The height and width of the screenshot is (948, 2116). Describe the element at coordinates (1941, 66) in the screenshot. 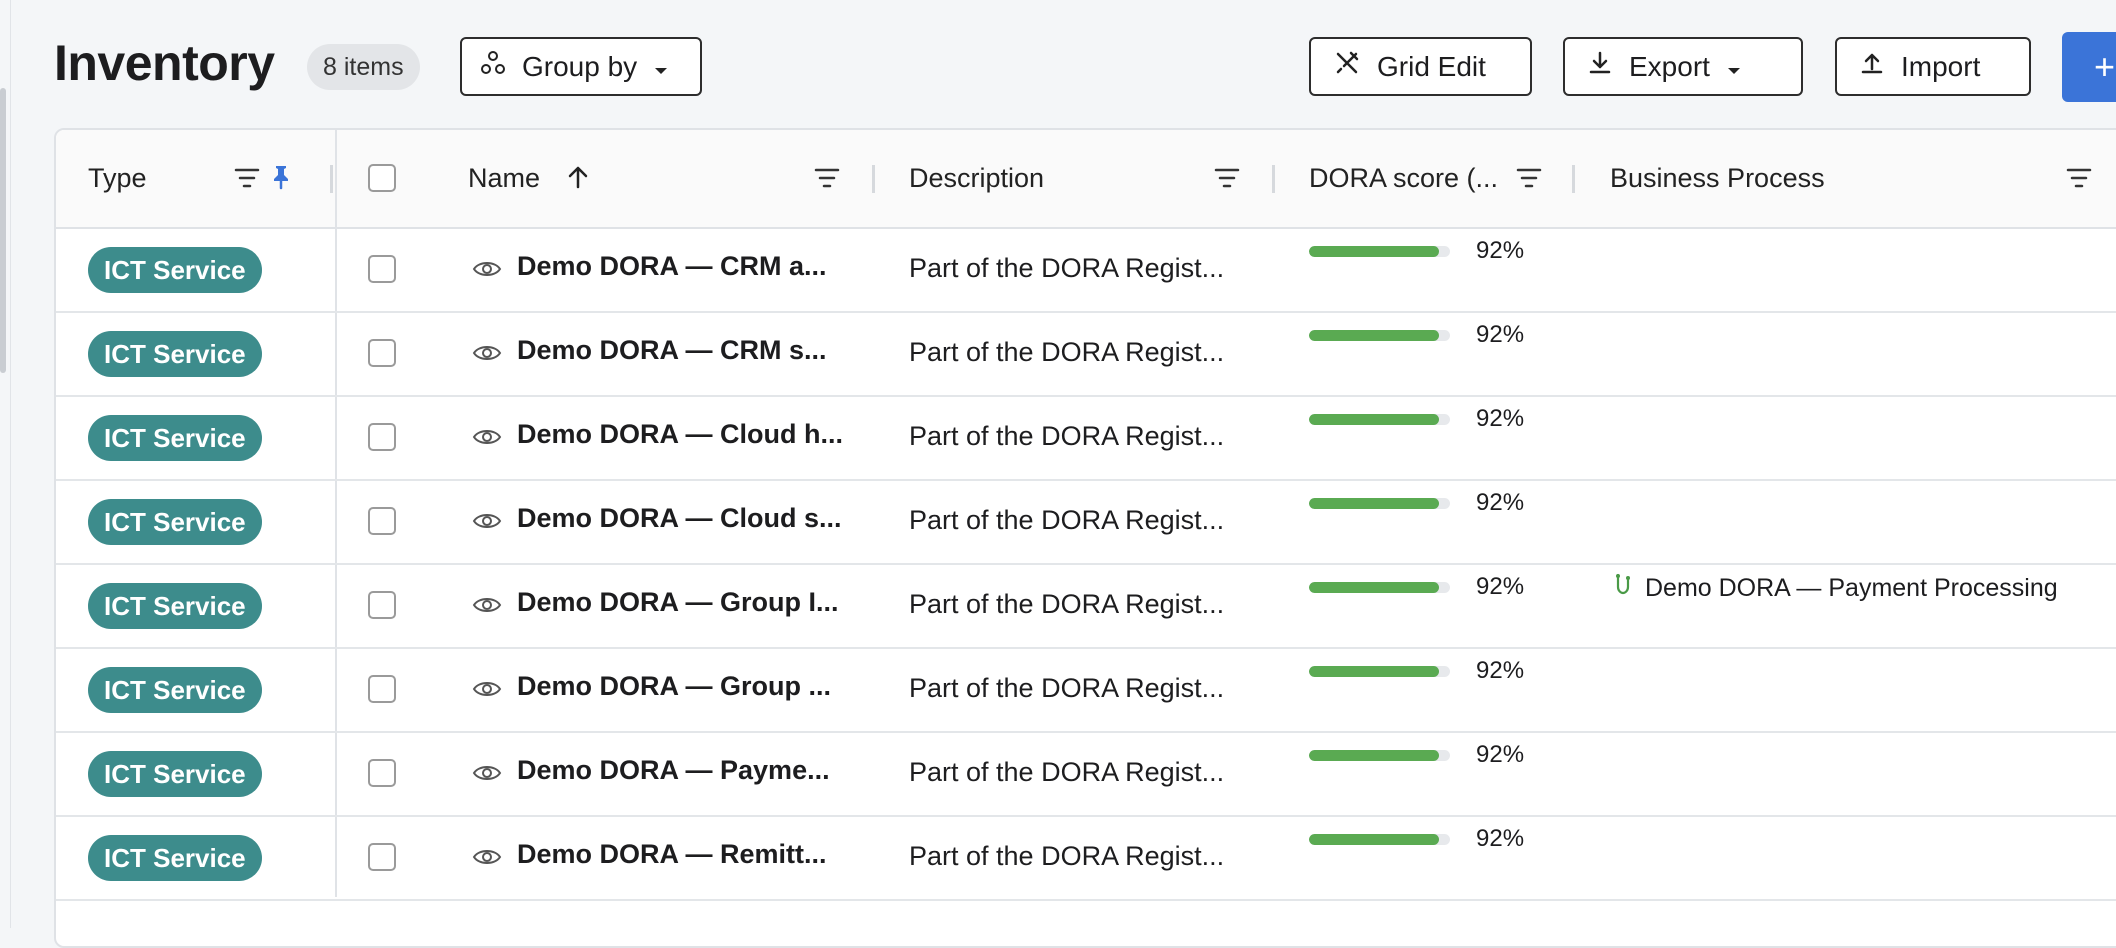

I see `import-label: Import` at that location.